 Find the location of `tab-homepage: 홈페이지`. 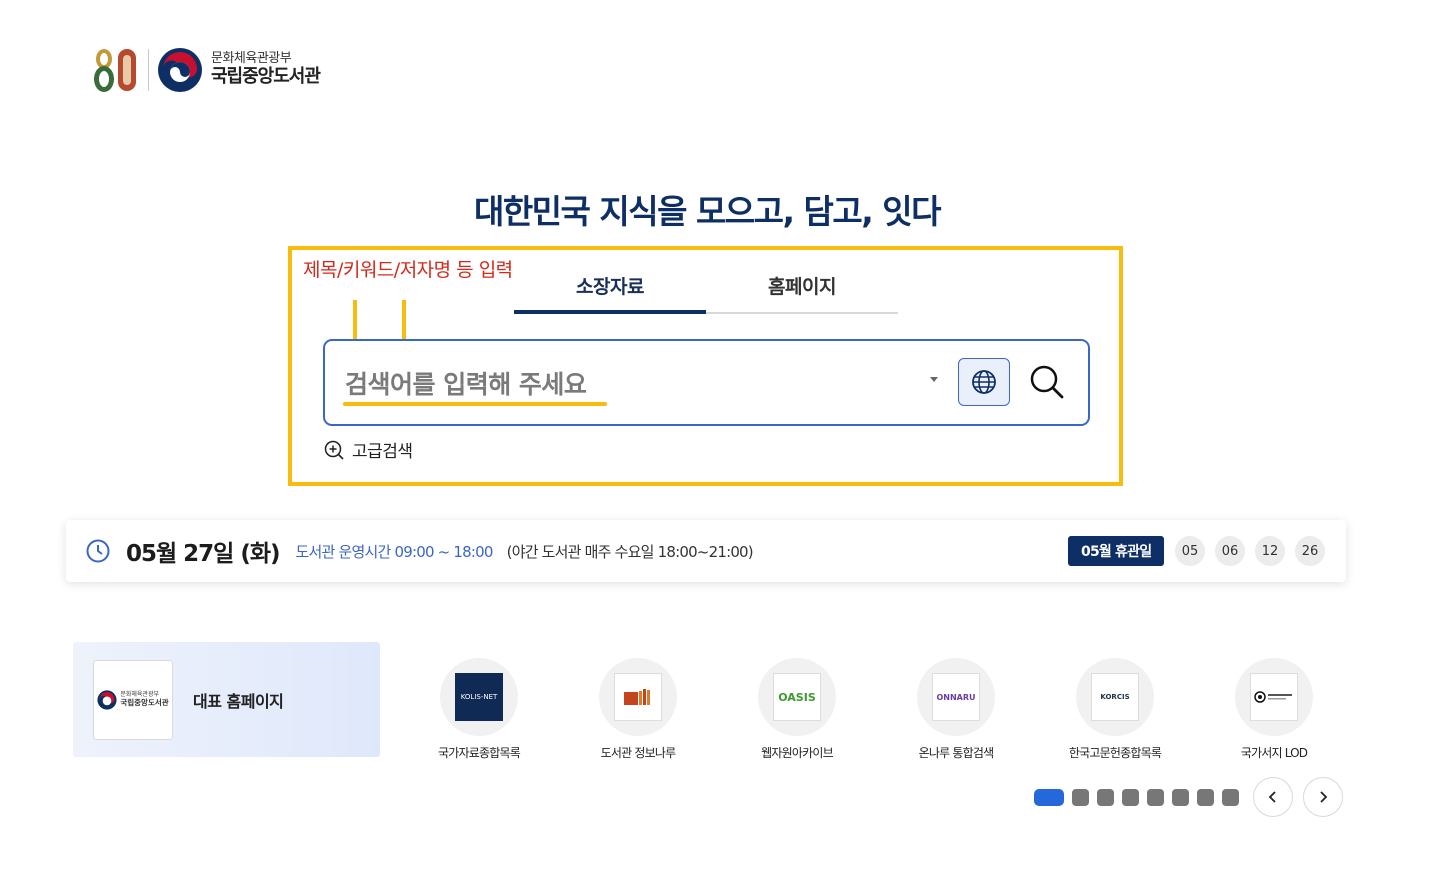

tab-homepage: 홈페이지 is located at coordinates (802, 287).